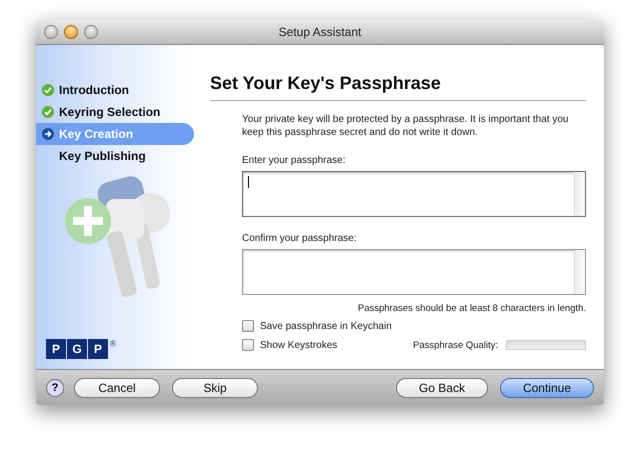 This screenshot has width=640, height=456. What do you see at coordinates (71, 32) in the screenshot?
I see `minimize-button` at bounding box center [71, 32].